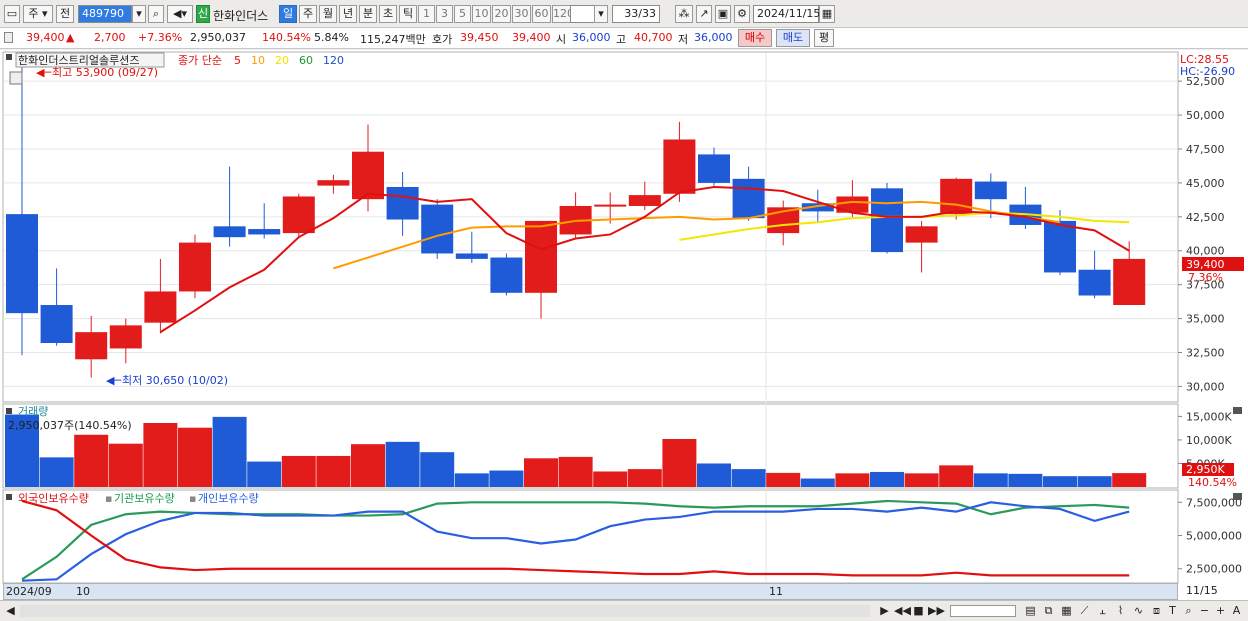  I want to click on buy-button: 매수, so click(755, 38).